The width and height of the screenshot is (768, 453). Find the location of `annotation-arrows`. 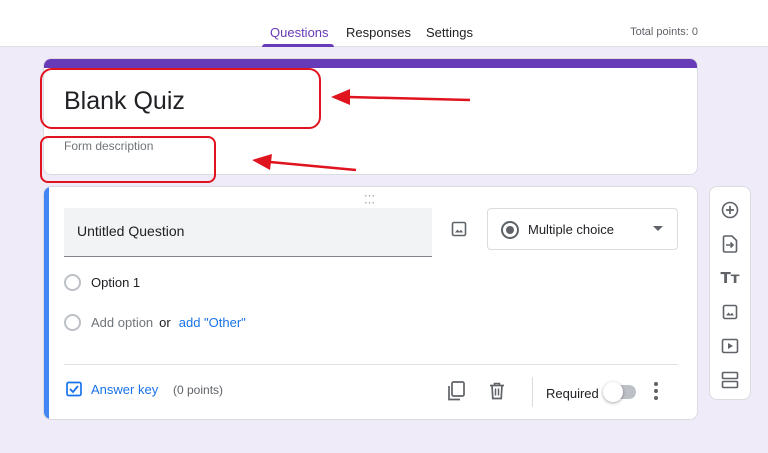

annotation-arrows is located at coordinates (361, 130).